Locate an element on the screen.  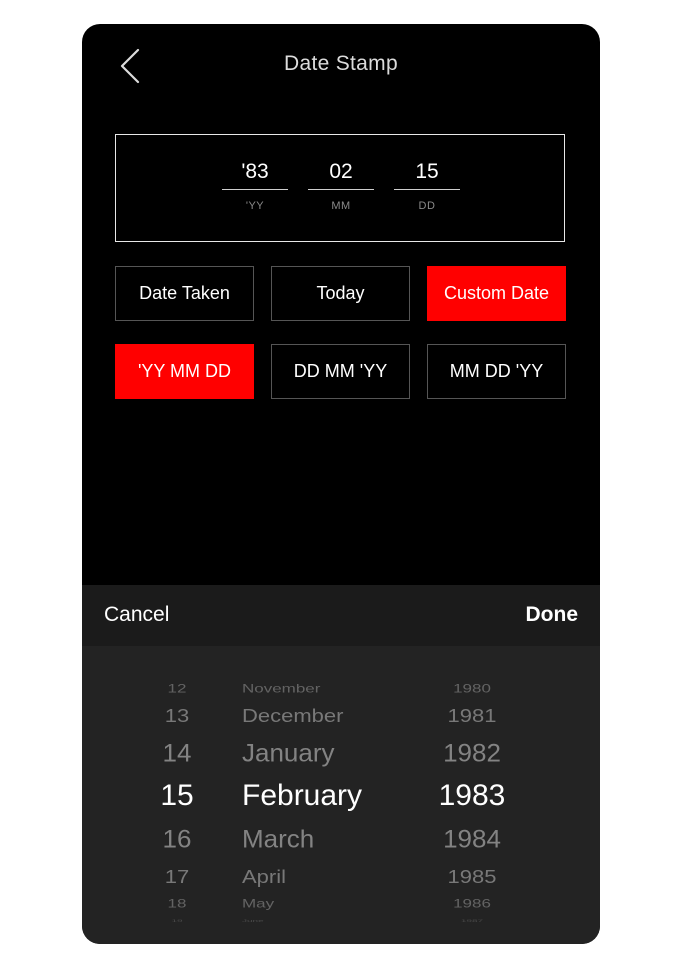
year-option: 1986 is located at coordinates (472, 903).